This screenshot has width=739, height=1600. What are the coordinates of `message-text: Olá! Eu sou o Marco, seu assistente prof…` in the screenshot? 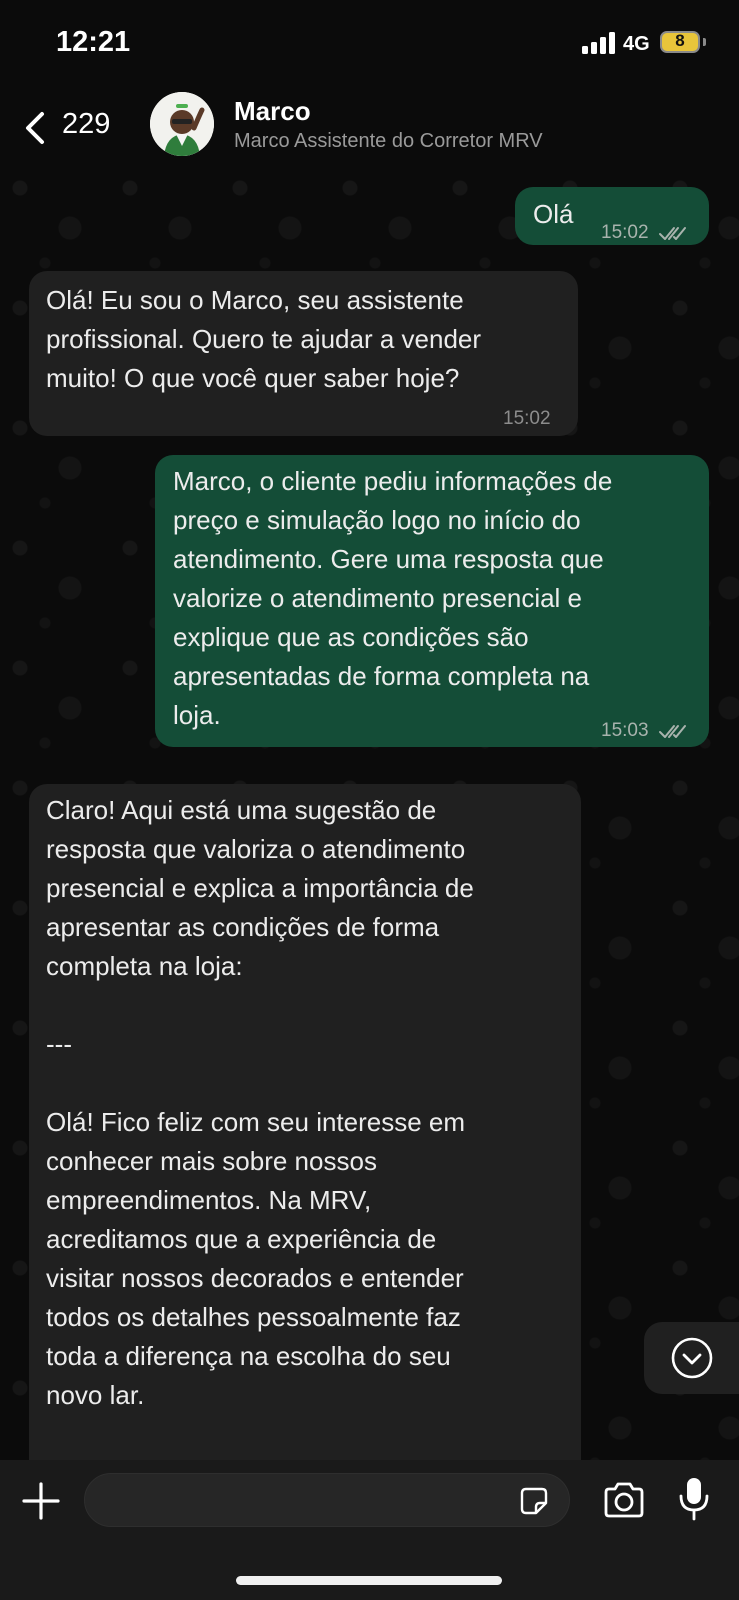 It's located at (264, 339).